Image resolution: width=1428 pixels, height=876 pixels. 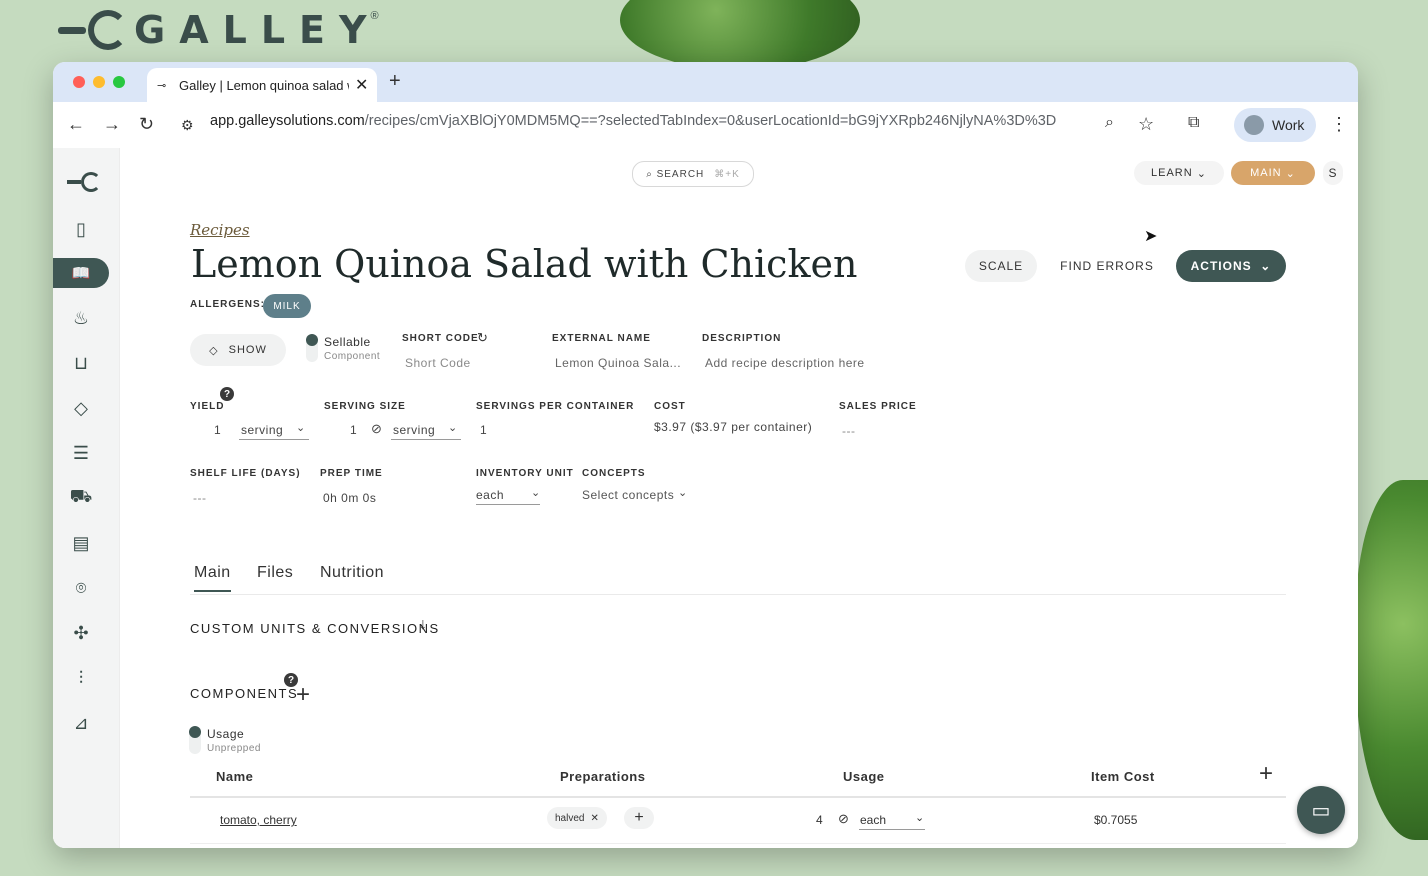 What do you see at coordinates (483, 430) in the screenshot?
I see `servings-per-container-input: 1` at bounding box center [483, 430].